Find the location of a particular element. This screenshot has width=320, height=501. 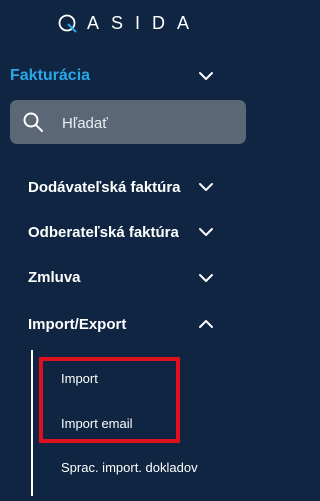

section-title: Fakturácia is located at coordinates (50, 75).